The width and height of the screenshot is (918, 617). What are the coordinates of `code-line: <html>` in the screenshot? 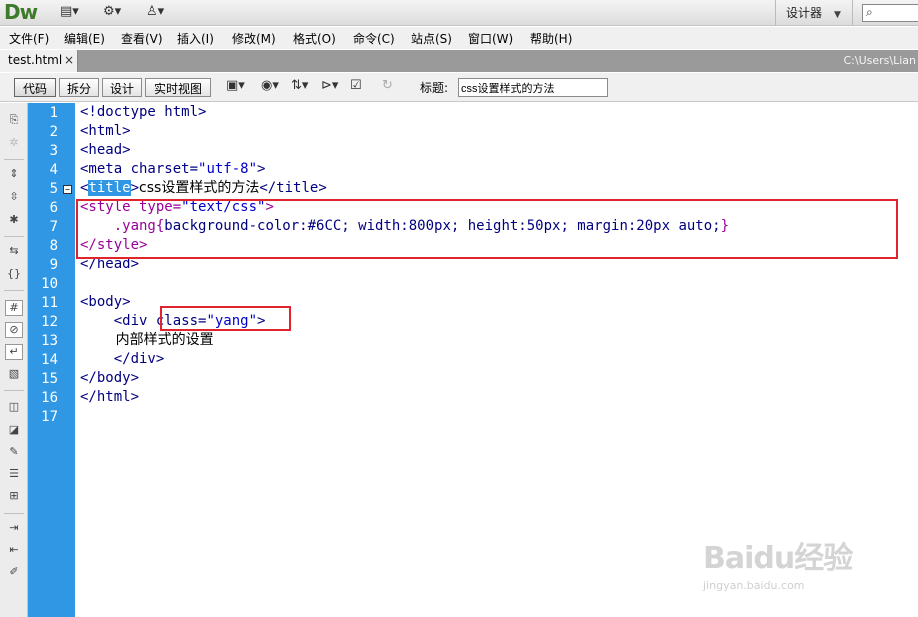 It's located at (105, 131).